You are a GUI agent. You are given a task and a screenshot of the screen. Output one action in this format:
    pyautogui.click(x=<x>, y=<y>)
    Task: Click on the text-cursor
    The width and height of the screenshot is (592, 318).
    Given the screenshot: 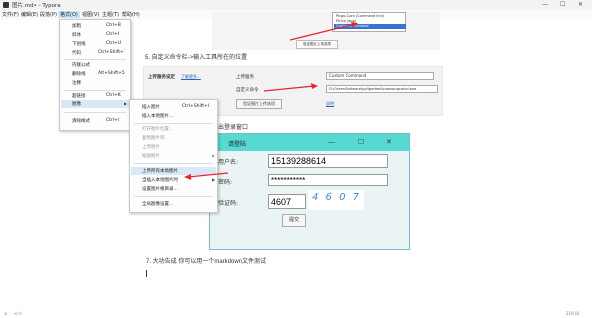 What is the action you would take?
    pyautogui.click(x=146, y=273)
    